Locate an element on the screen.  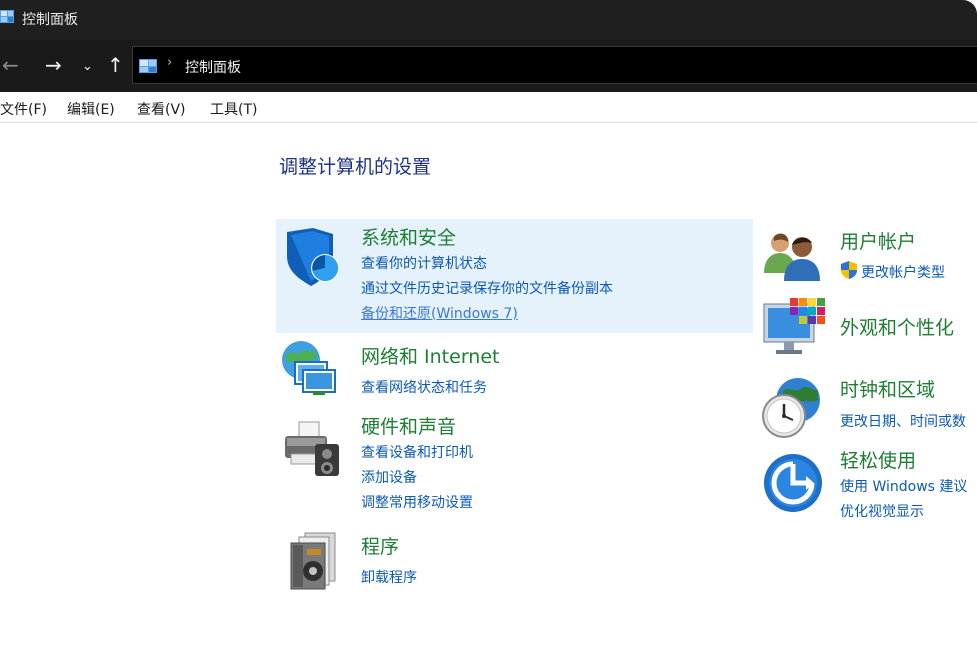
link-backup-restore: 备份和还原(Windows 7) is located at coordinates (439, 313).